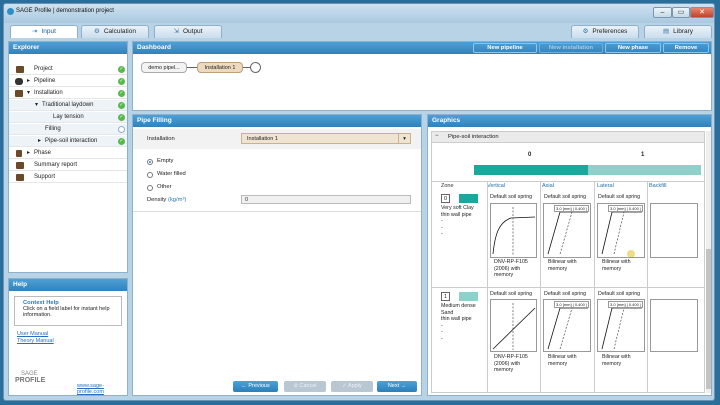 The height and width of the screenshot is (405, 720). What do you see at coordinates (171, 174) in the screenshot?
I see `water-filled-label: Water filled` at bounding box center [171, 174].